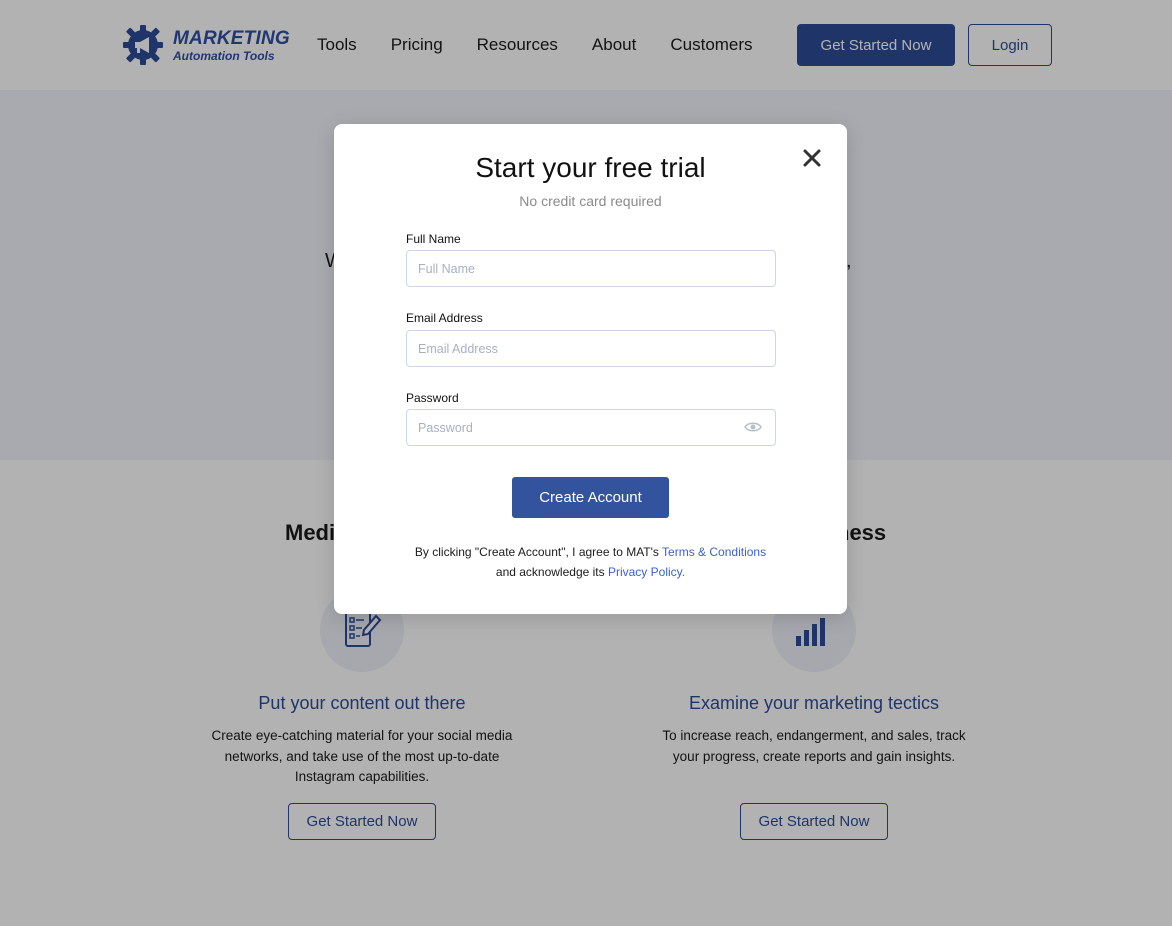 This screenshot has height=926, width=1172. I want to click on terms-link: Terms & Conditions, so click(714, 552).